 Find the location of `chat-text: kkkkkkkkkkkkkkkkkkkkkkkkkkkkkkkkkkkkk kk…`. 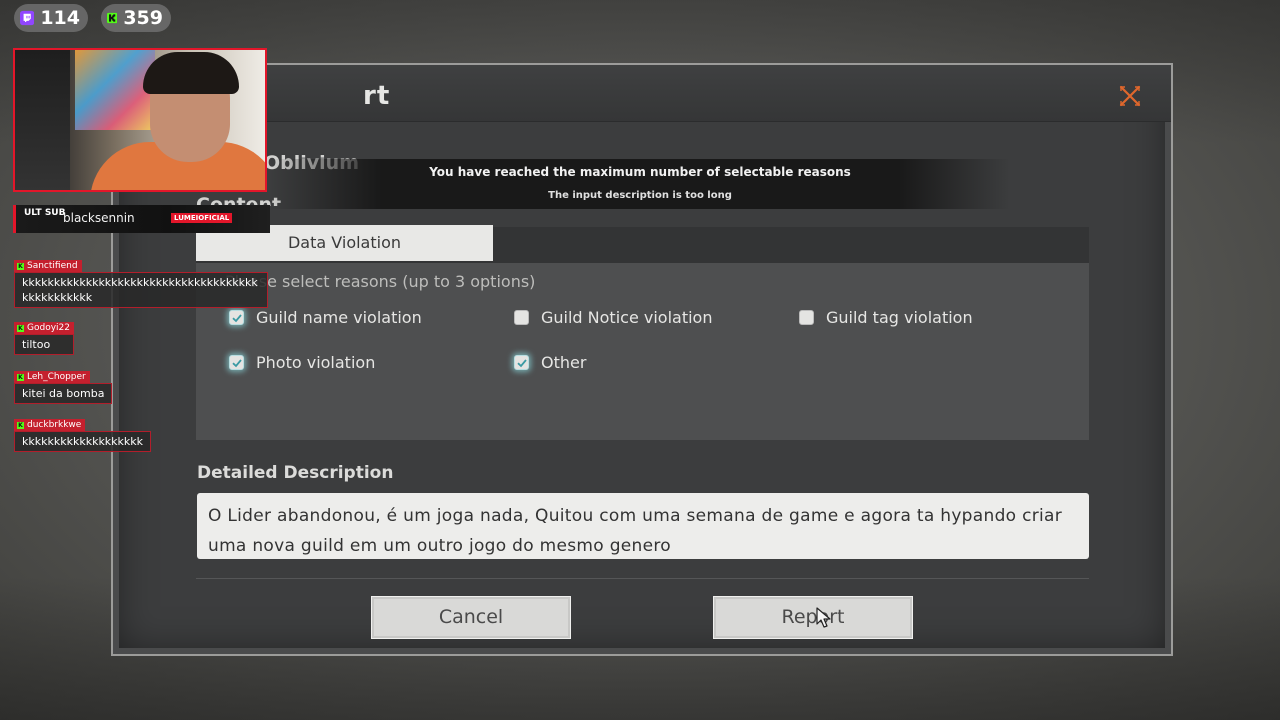

chat-text: kkkkkkkkkkkkkkkkkkkkkkkkkkkkkkkkkkkkk kk… is located at coordinates (141, 290).